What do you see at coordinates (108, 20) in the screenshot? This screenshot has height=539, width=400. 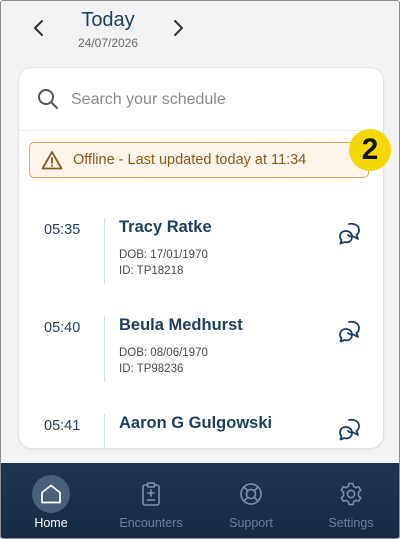 I see `page-title: Today` at bounding box center [108, 20].